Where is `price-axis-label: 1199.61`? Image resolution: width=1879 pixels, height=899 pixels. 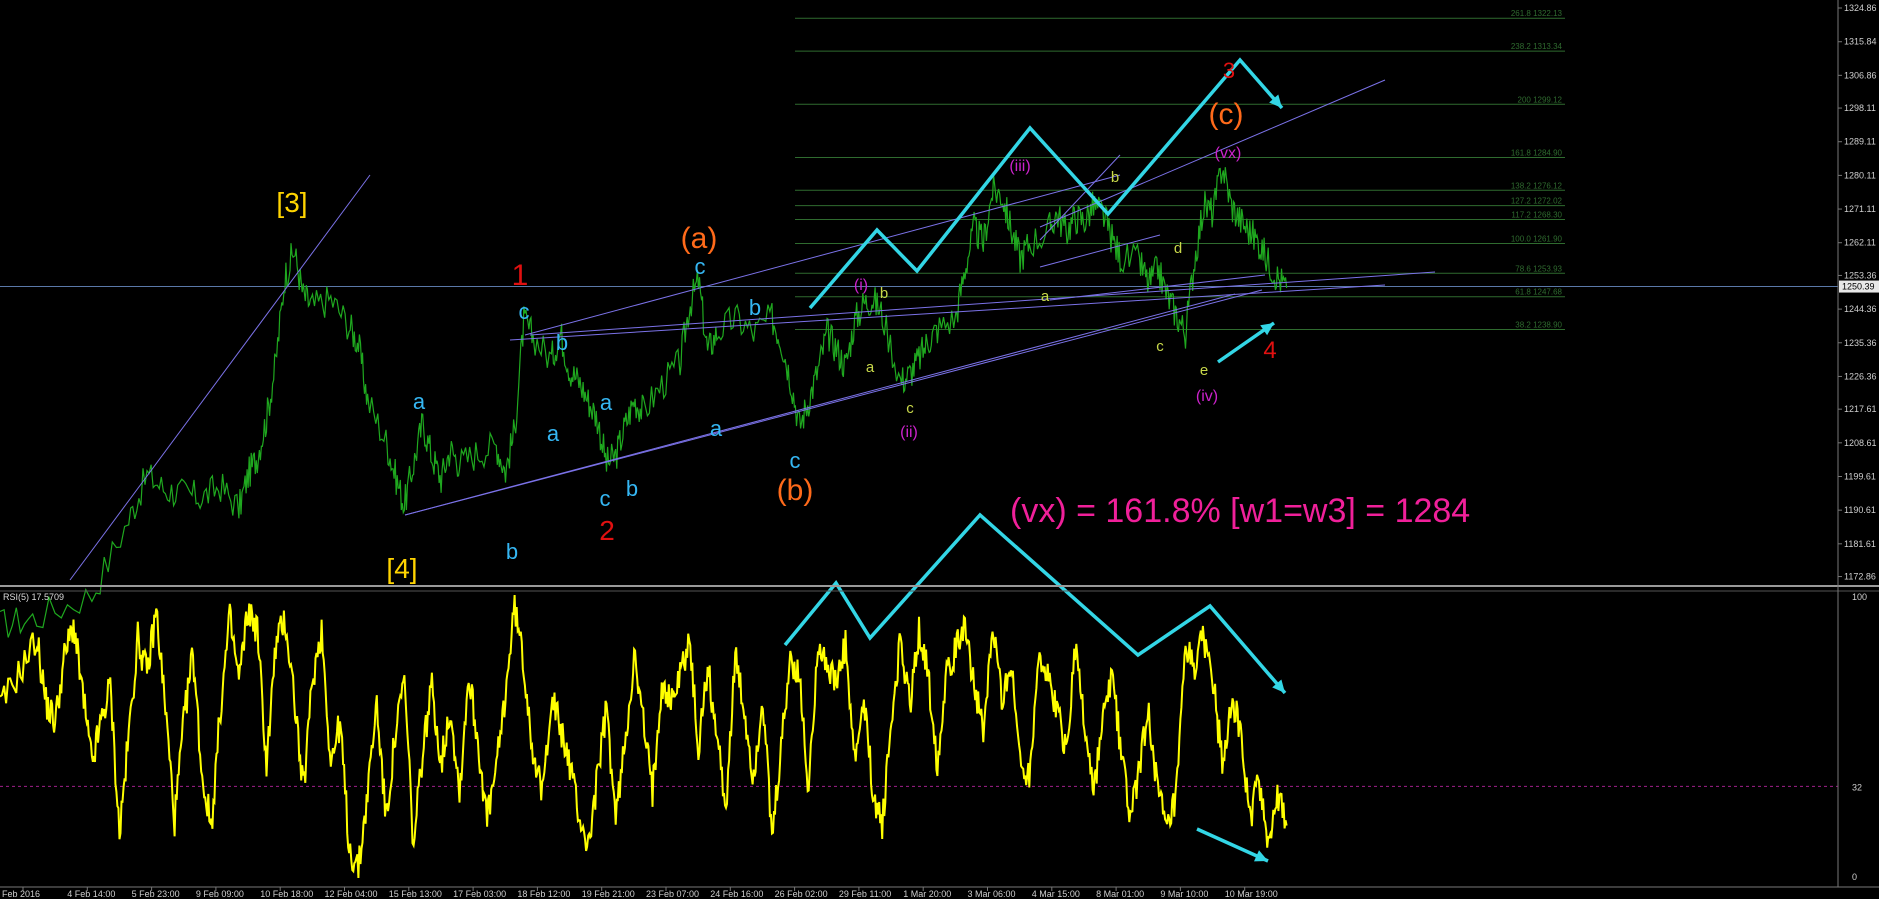 price-axis-label: 1199.61 is located at coordinates (1860, 476).